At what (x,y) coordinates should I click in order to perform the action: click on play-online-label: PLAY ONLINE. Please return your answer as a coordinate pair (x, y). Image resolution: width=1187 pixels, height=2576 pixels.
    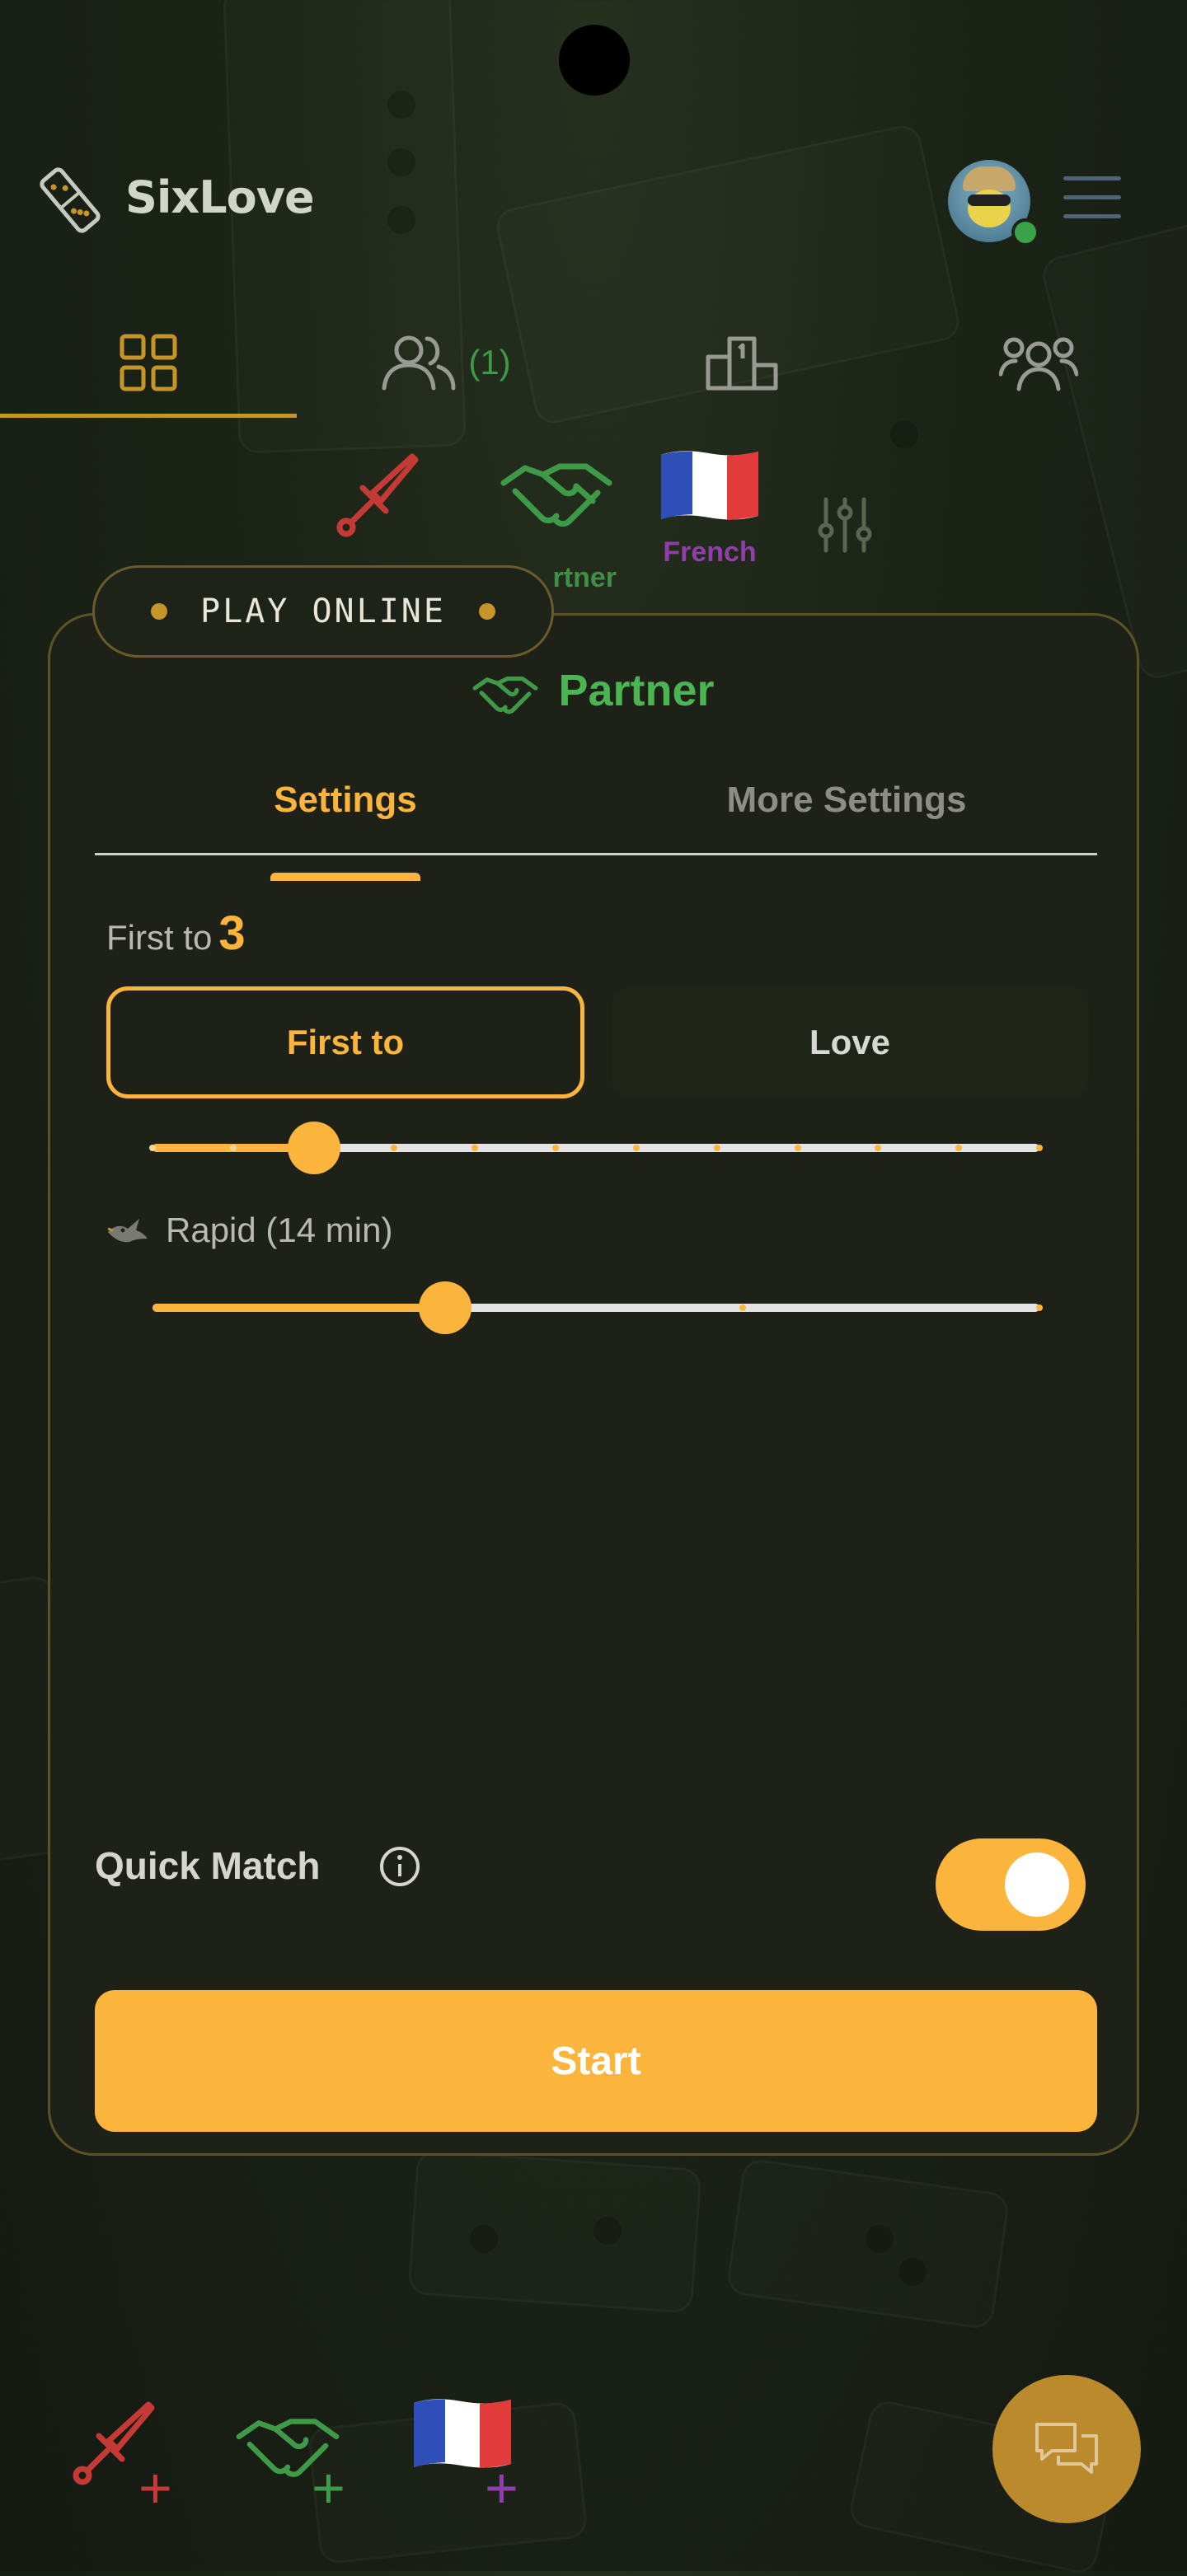
    Looking at the image, I should click on (323, 611).